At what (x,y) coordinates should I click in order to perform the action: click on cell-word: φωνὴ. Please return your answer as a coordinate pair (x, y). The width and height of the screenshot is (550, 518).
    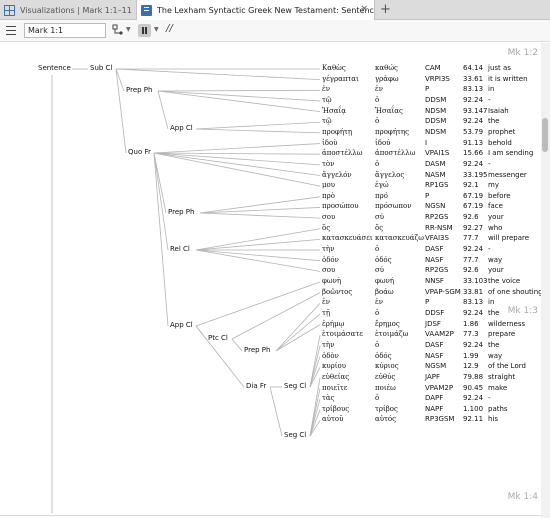
    Looking at the image, I should click on (331, 281).